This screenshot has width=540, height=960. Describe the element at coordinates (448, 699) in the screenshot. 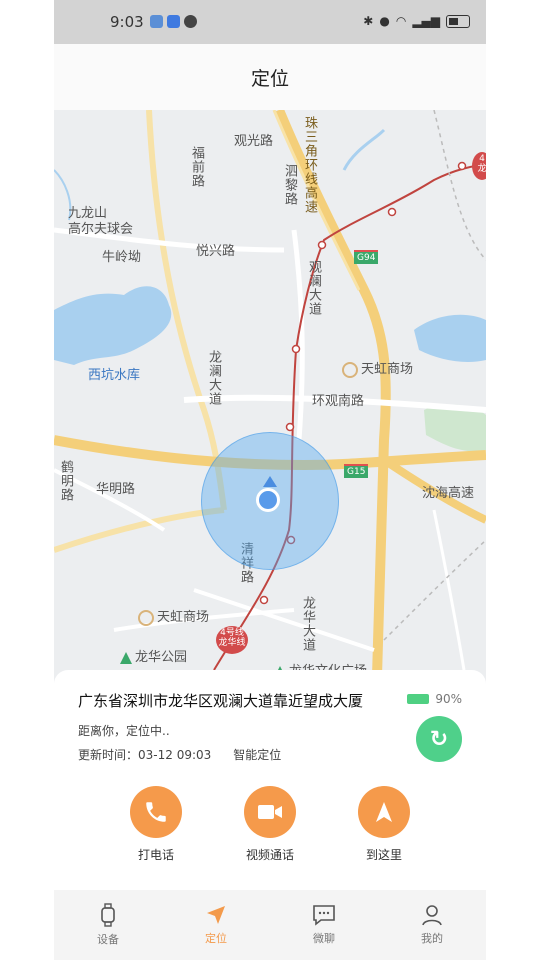

I see `battery-percent: 90%` at that location.